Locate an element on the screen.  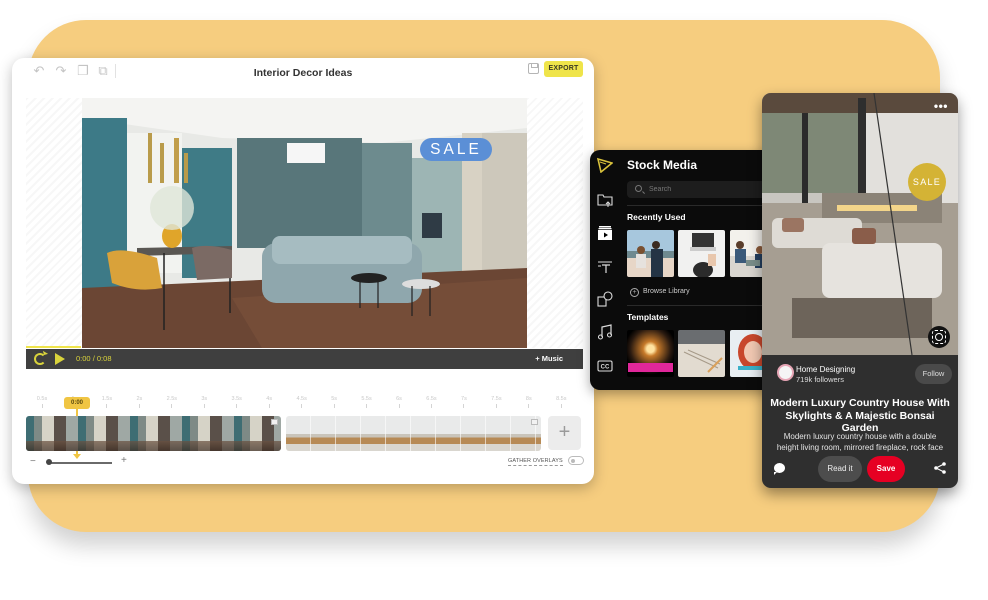
stock-media-panel: CC Stock Media Recently Used is located at coordinates (688, 270).